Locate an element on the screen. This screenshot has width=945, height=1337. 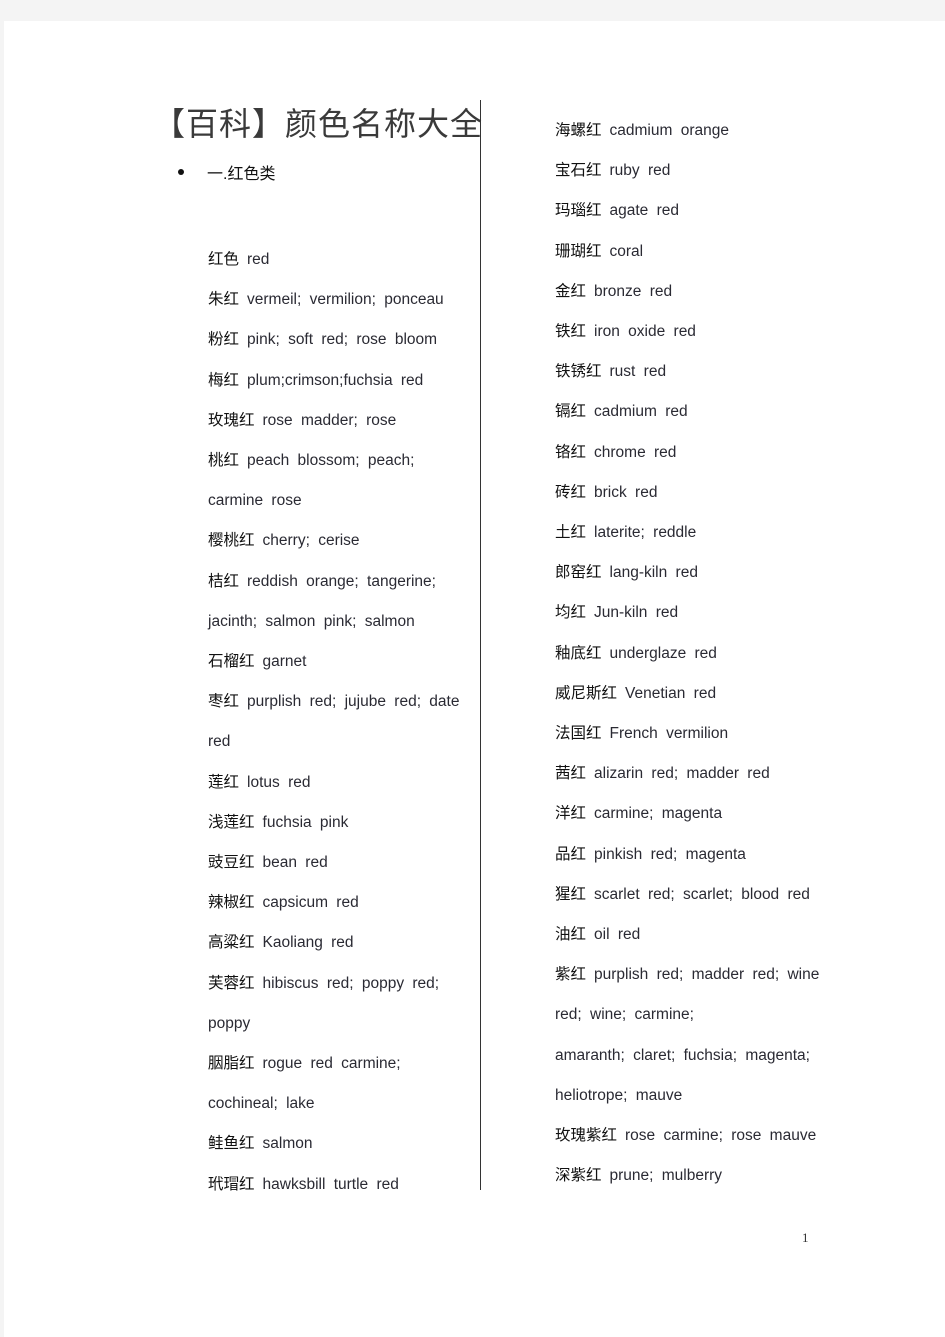
color-name-english: bronze red is located at coordinates (633, 291).